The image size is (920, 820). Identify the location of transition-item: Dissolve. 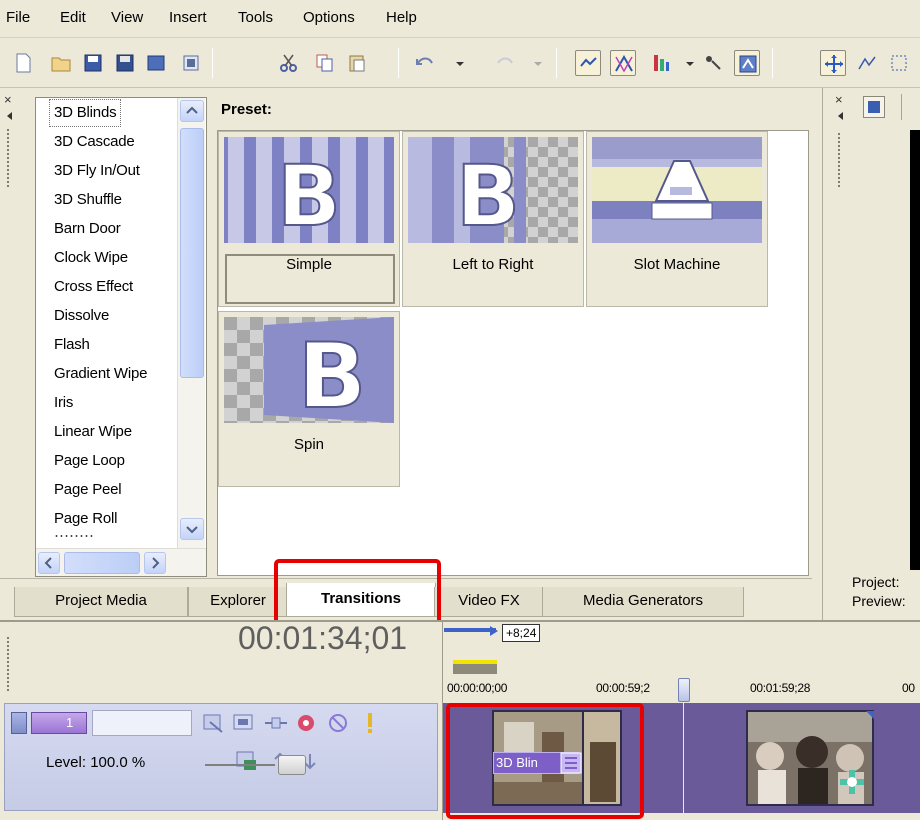
(81, 316).